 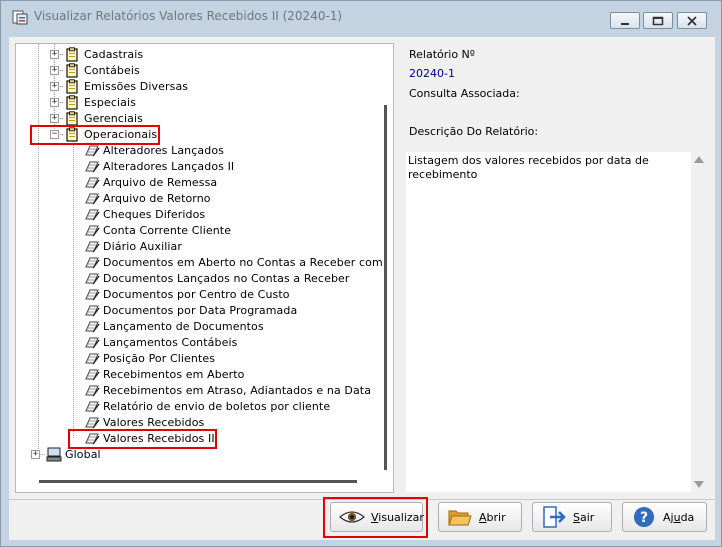 I want to click on tree-group-especiais: Especiais, so click(x=110, y=103).